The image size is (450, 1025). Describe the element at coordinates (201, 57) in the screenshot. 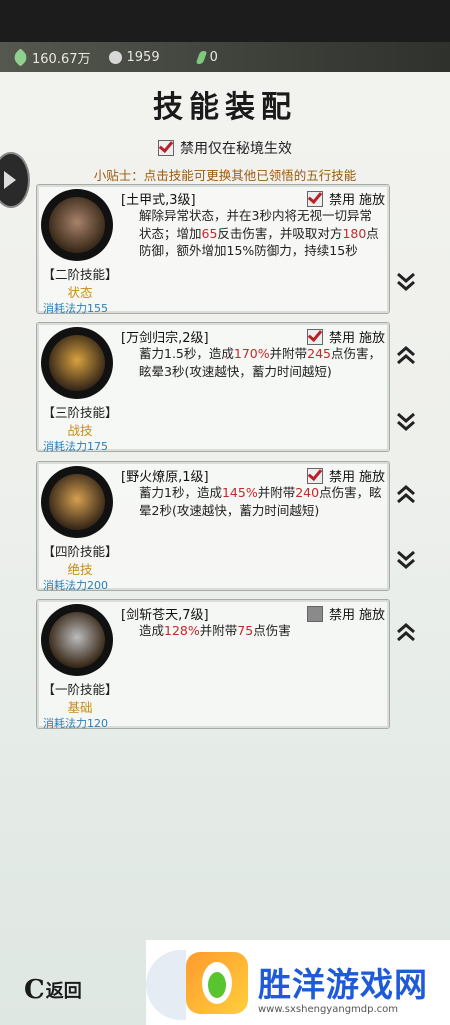

I see `feather-icon` at that location.